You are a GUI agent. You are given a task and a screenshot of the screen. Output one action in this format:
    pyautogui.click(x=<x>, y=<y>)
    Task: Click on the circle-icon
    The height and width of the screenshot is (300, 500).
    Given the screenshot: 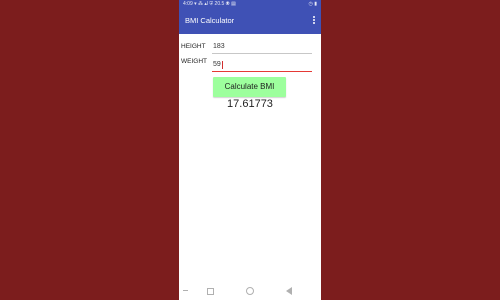 What is the action you would take?
    pyautogui.click(x=250, y=291)
    